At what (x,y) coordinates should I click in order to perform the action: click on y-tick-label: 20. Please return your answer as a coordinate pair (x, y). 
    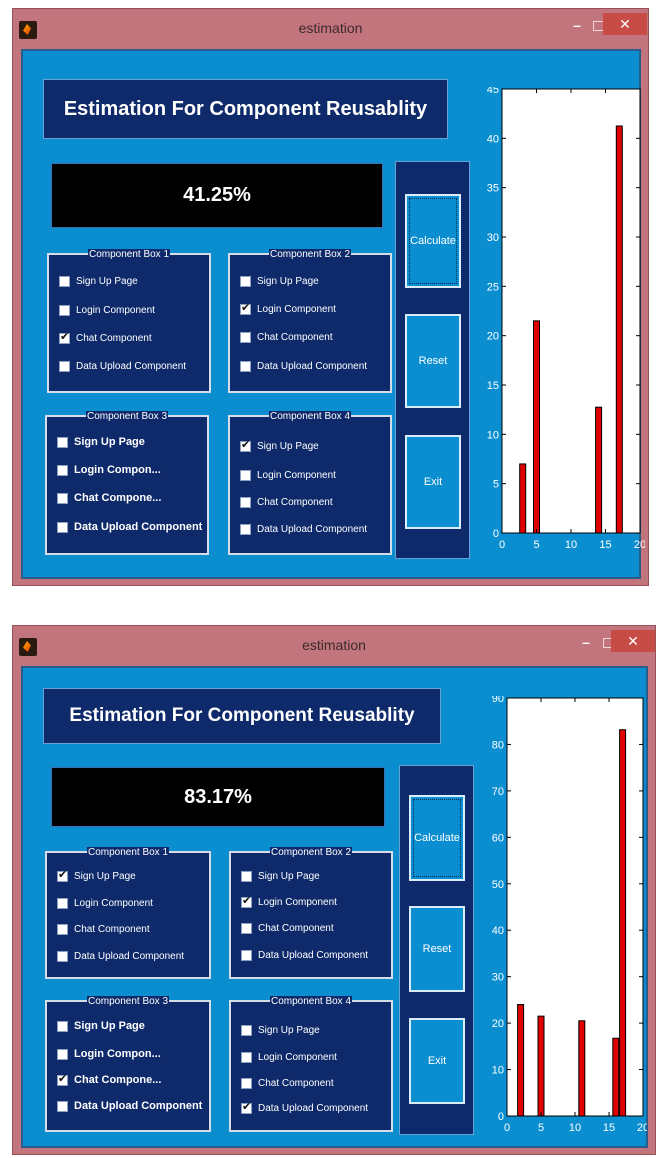
    Looking at the image, I should click on (498, 1024).